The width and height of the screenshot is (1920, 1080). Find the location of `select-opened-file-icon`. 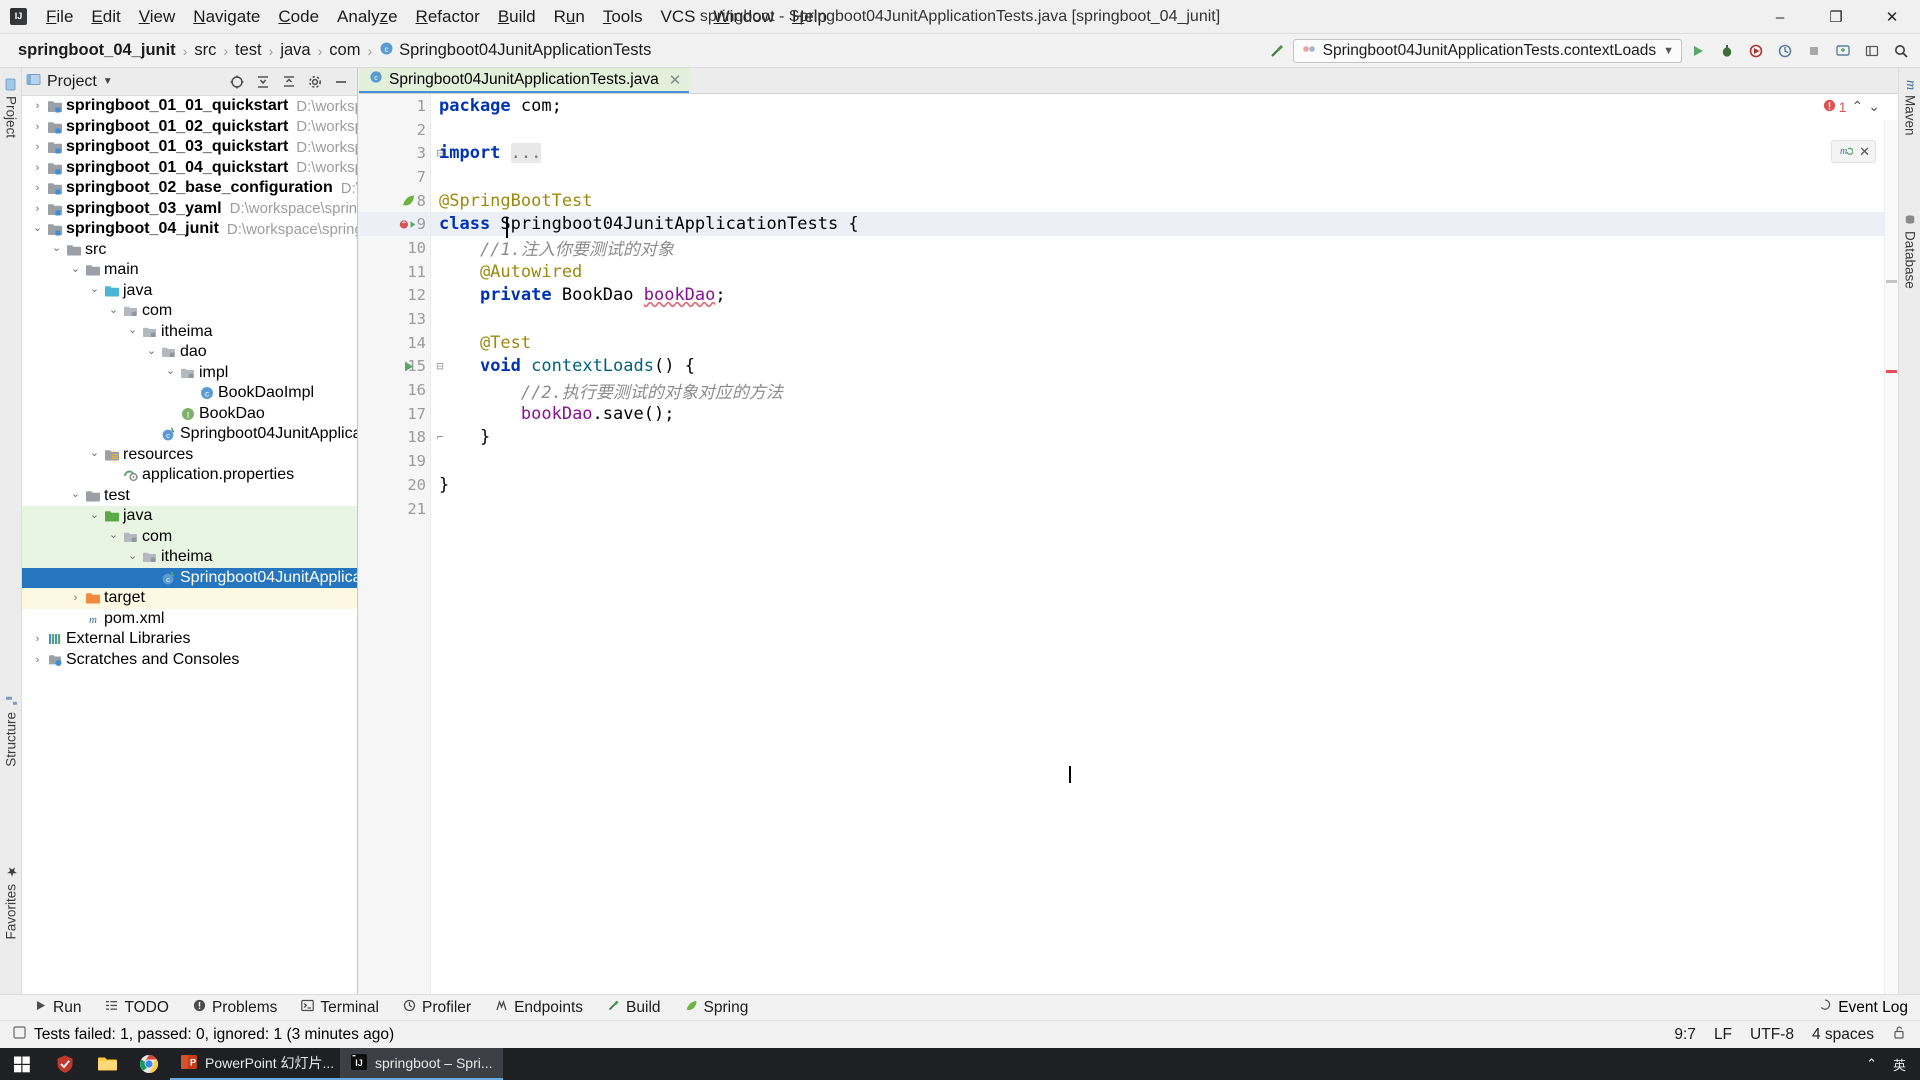

select-opened-file-icon is located at coordinates (237, 82).